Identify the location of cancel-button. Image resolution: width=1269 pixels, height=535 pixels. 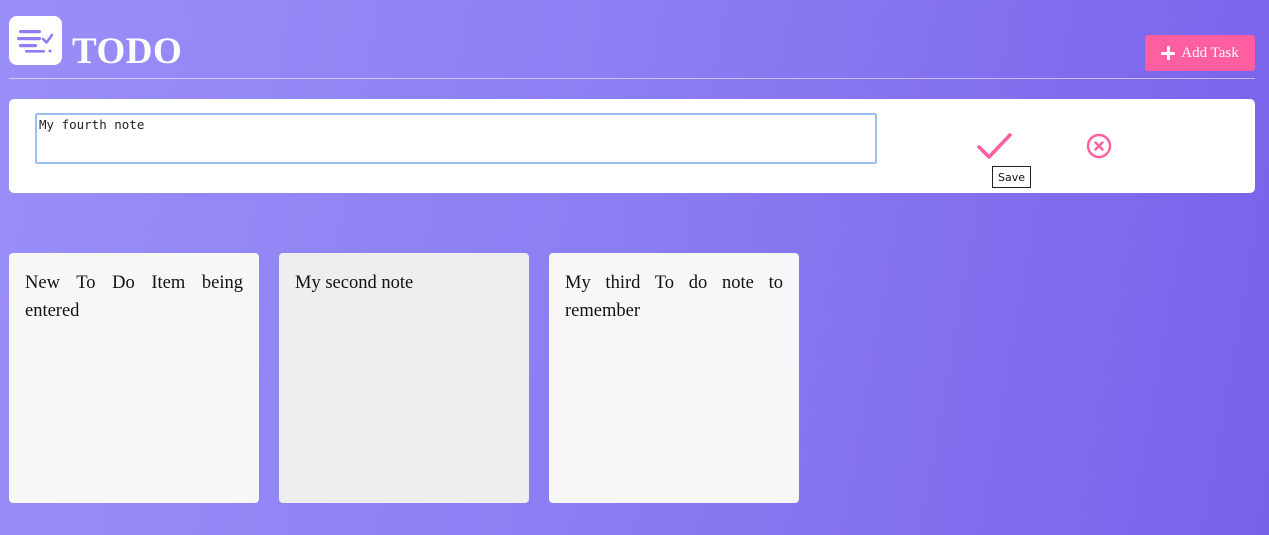
(1099, 146).